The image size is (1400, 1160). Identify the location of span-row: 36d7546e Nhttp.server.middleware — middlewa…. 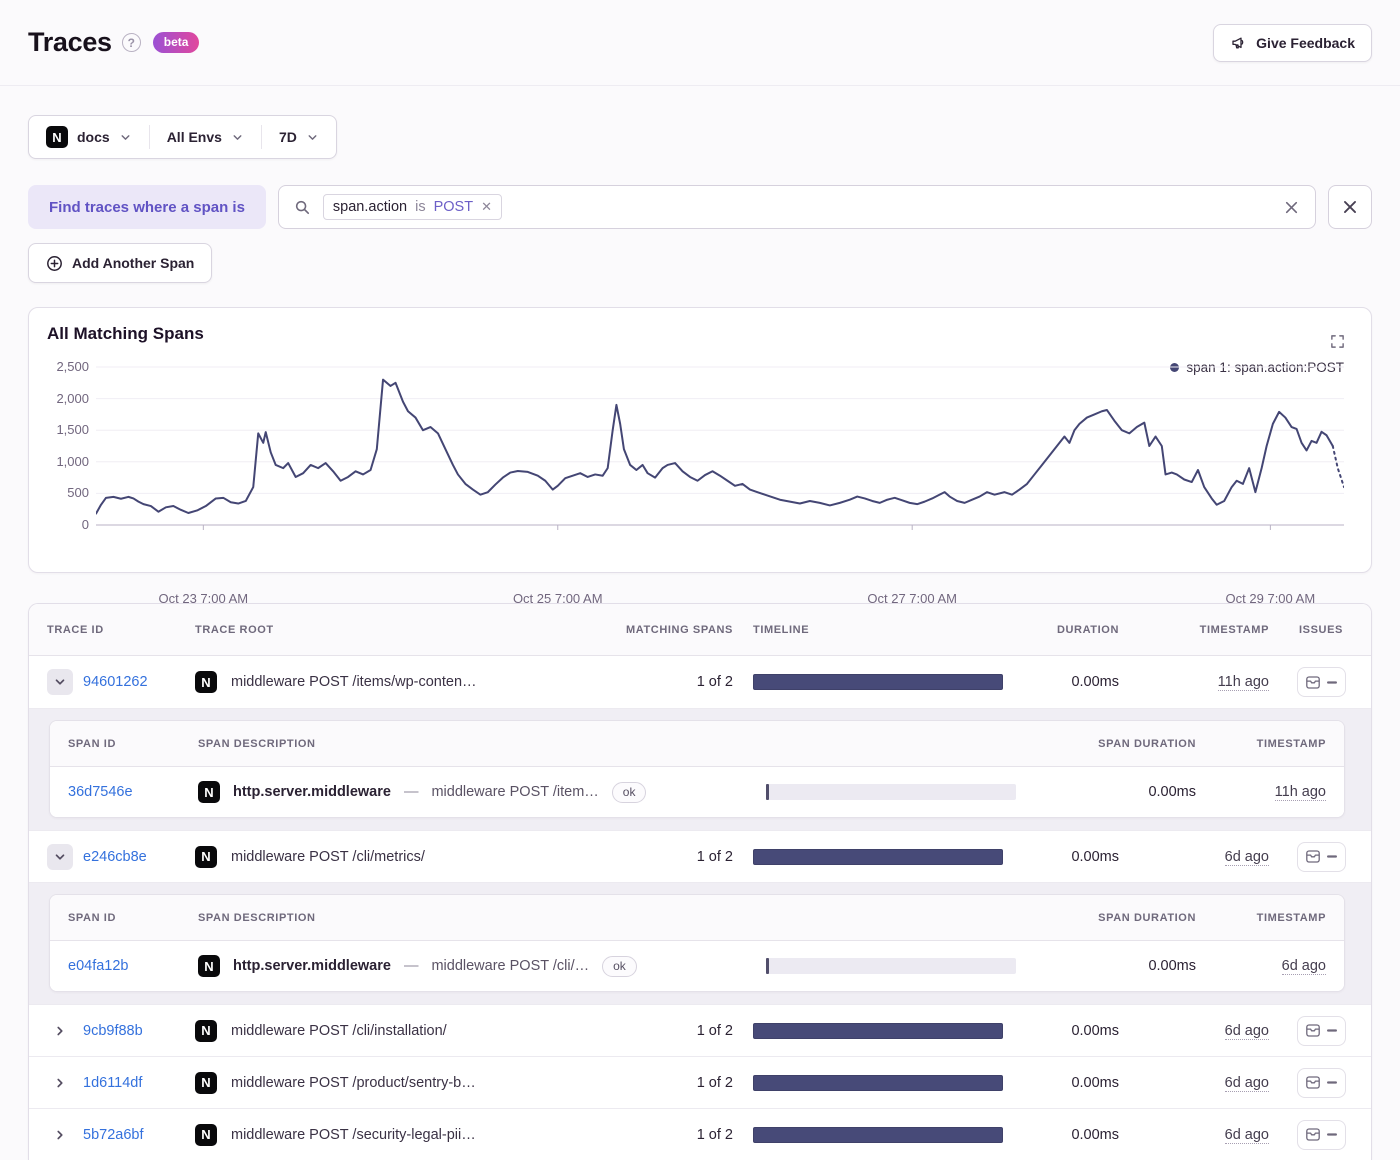
(697, 792).